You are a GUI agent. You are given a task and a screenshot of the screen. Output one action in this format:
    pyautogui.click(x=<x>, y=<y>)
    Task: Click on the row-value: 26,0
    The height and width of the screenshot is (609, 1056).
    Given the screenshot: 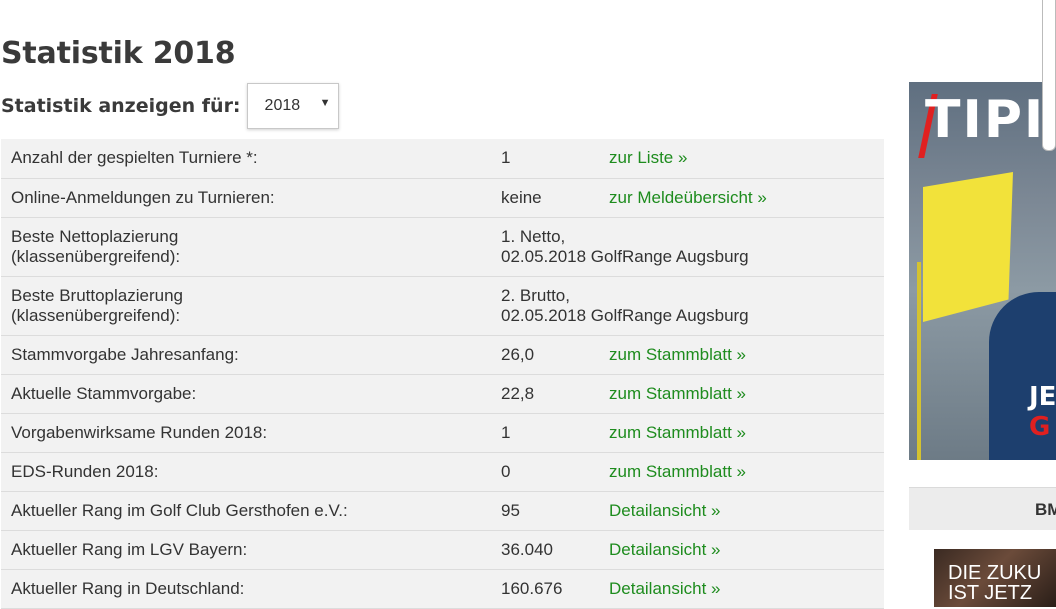 What is the action you would take?
    pyautogui.click(x=545, y=355)
    